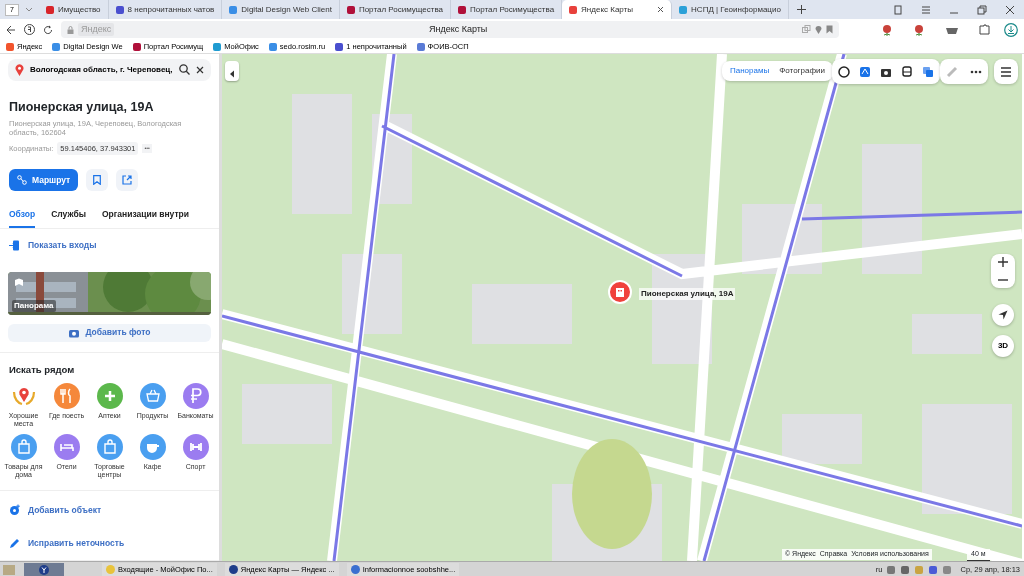  What do you see at coordinates (145, 218) in the screenshot?
I see `panel-tab: Организации внутри` at bounding box center [145, 218].